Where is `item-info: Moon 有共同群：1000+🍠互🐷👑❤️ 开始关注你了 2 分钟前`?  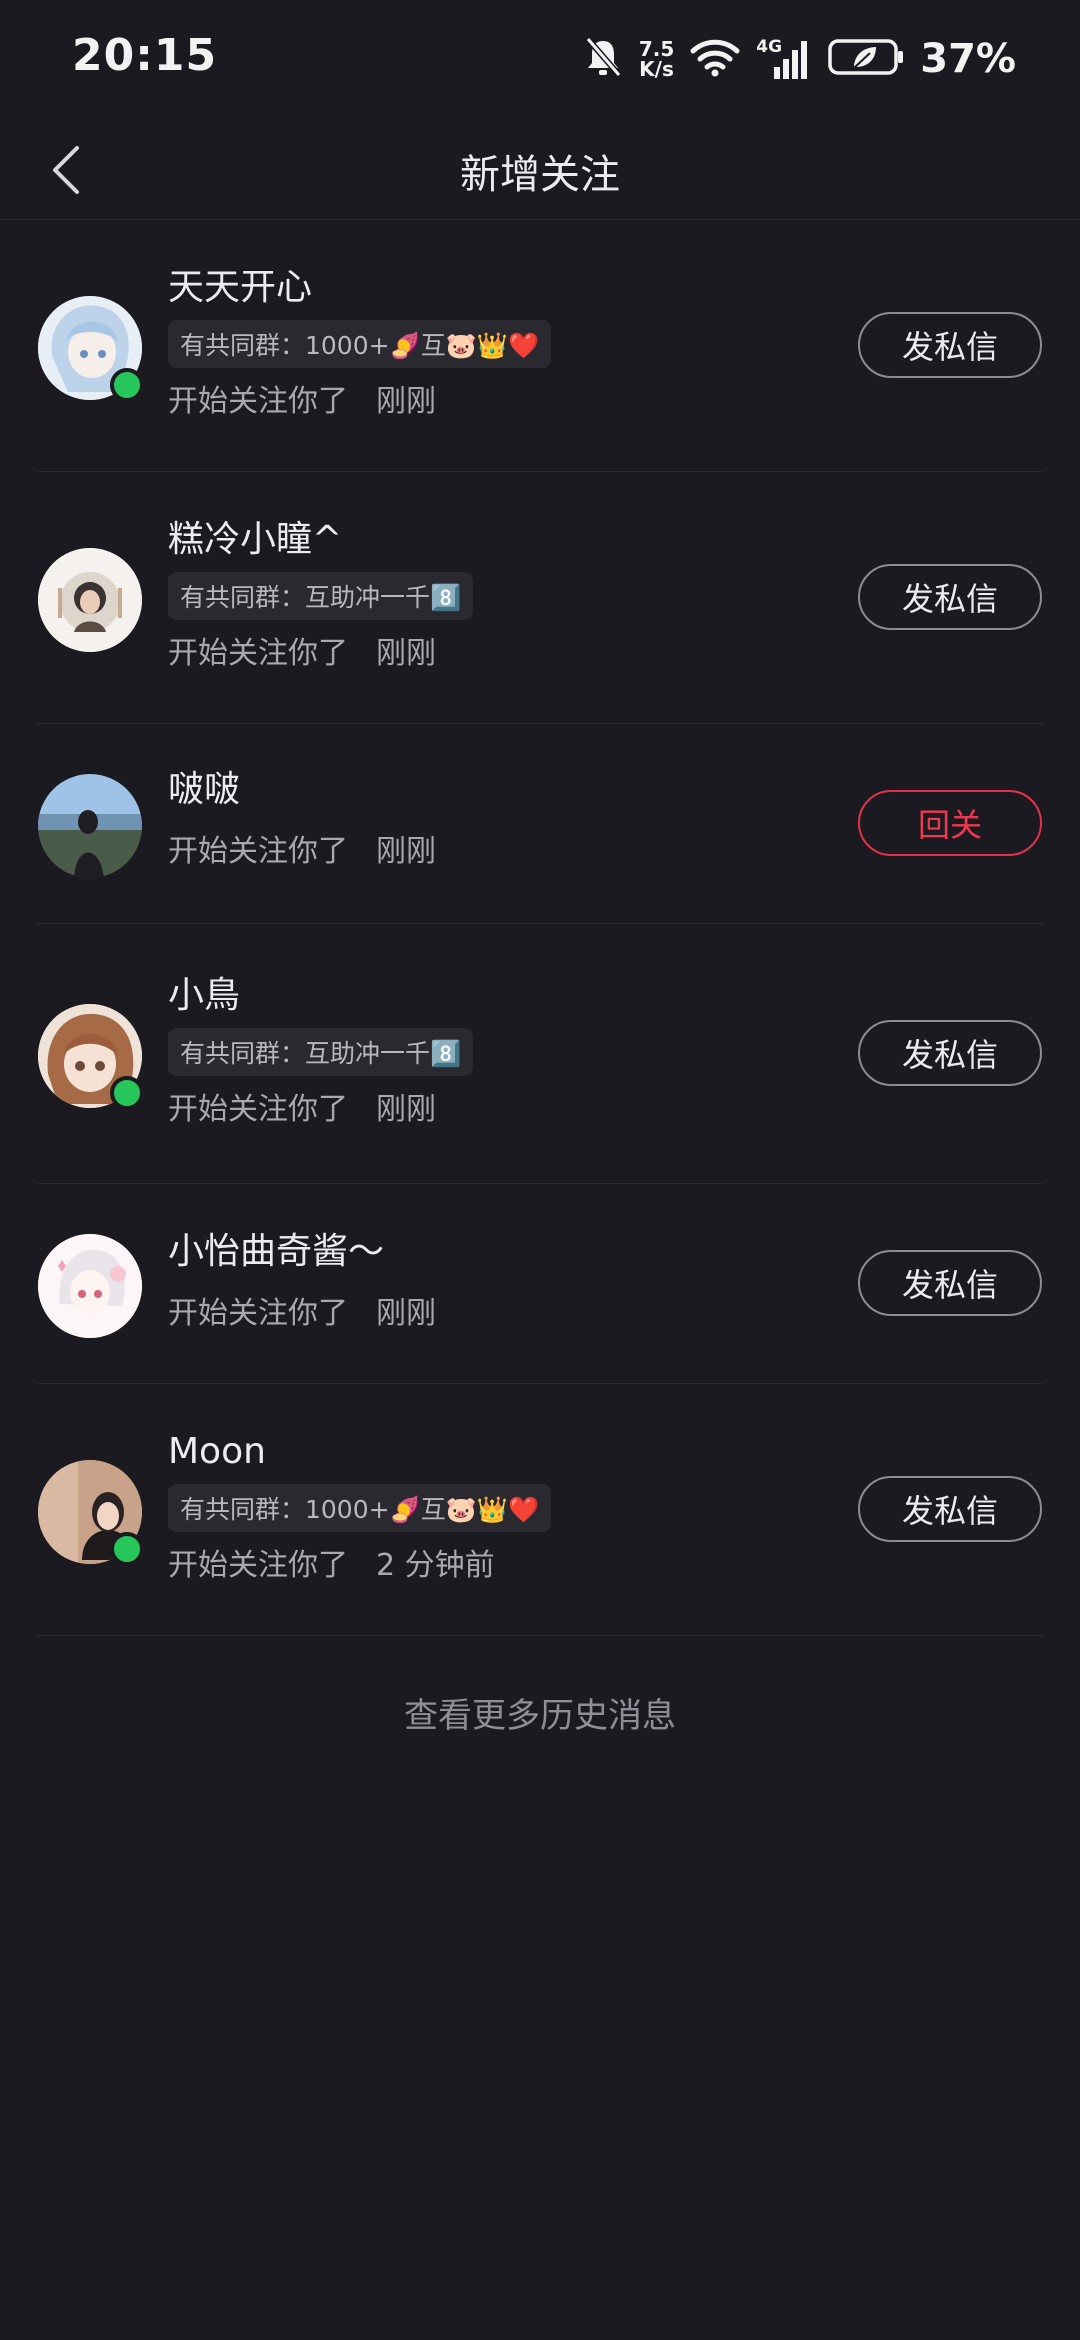
item-info: Moon 有共同群：1000+🍠互🐷👑❤️ 开始关注你了 2 分钟前 is located at coordinates (360, 1507).